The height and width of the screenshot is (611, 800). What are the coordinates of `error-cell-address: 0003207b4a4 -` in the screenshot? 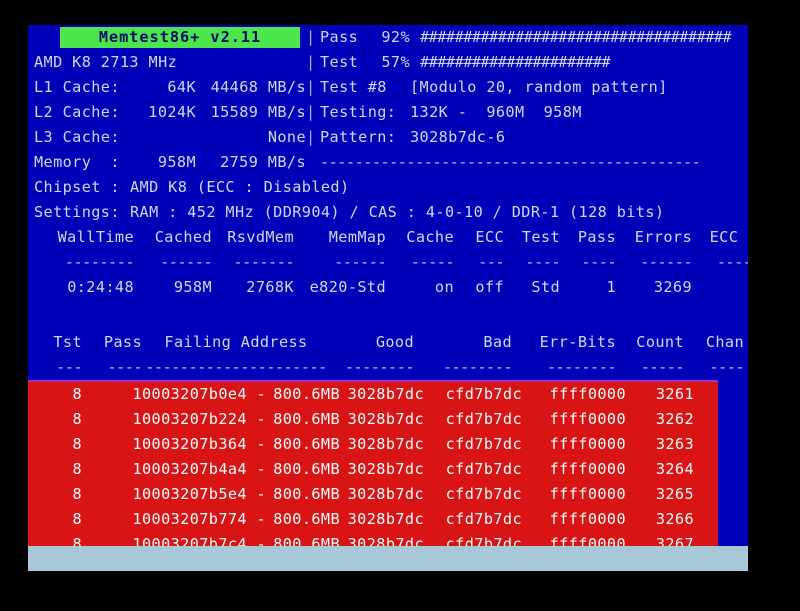 It's located at (204, 469).